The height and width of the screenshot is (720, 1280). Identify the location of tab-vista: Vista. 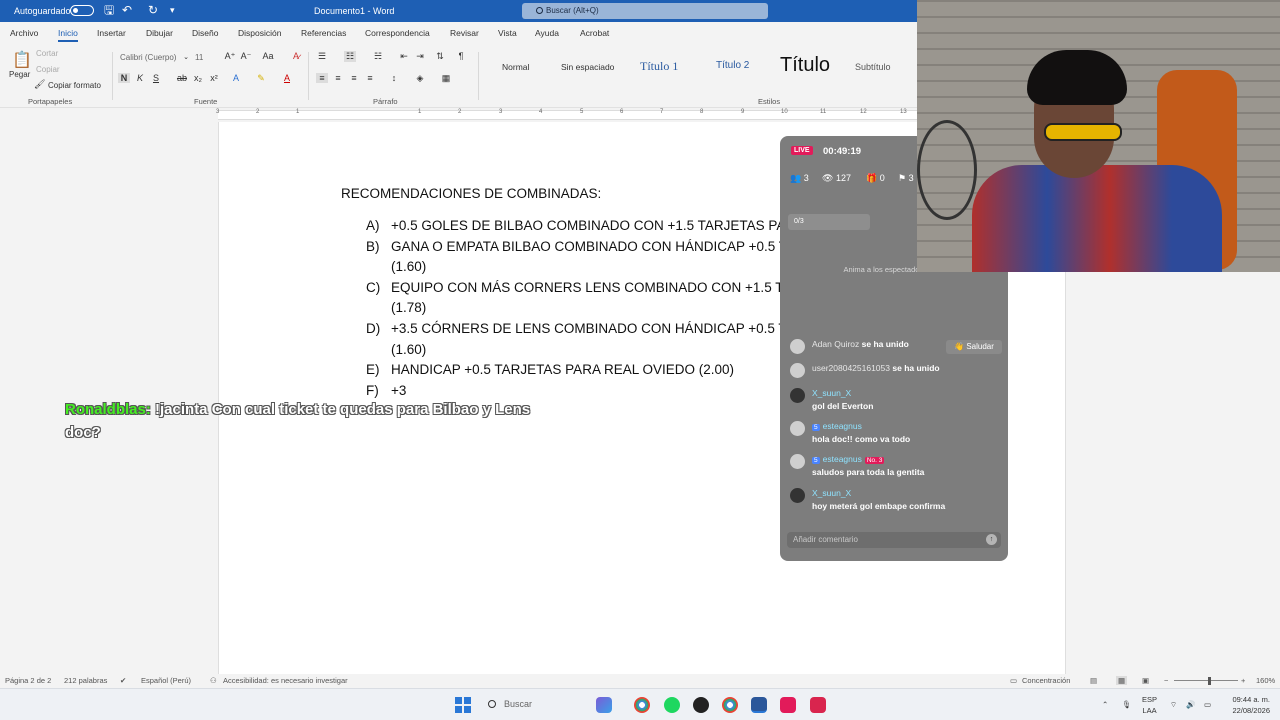
(507, 33).